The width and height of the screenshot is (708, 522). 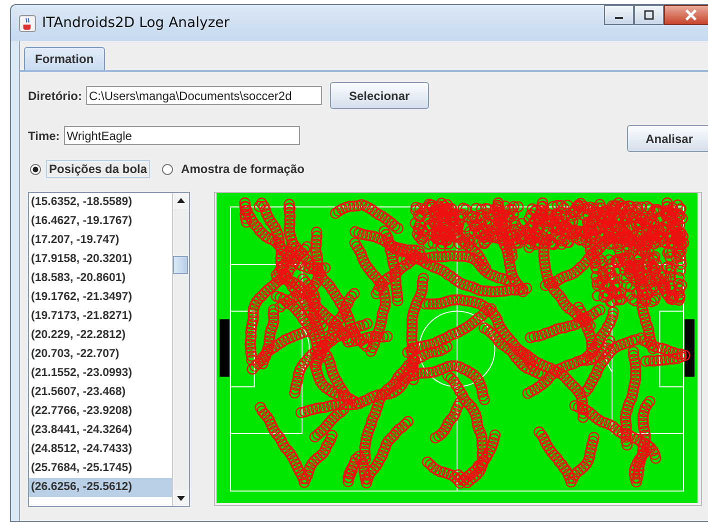 I want to click on maximize-button, so click(x=649, y=15).